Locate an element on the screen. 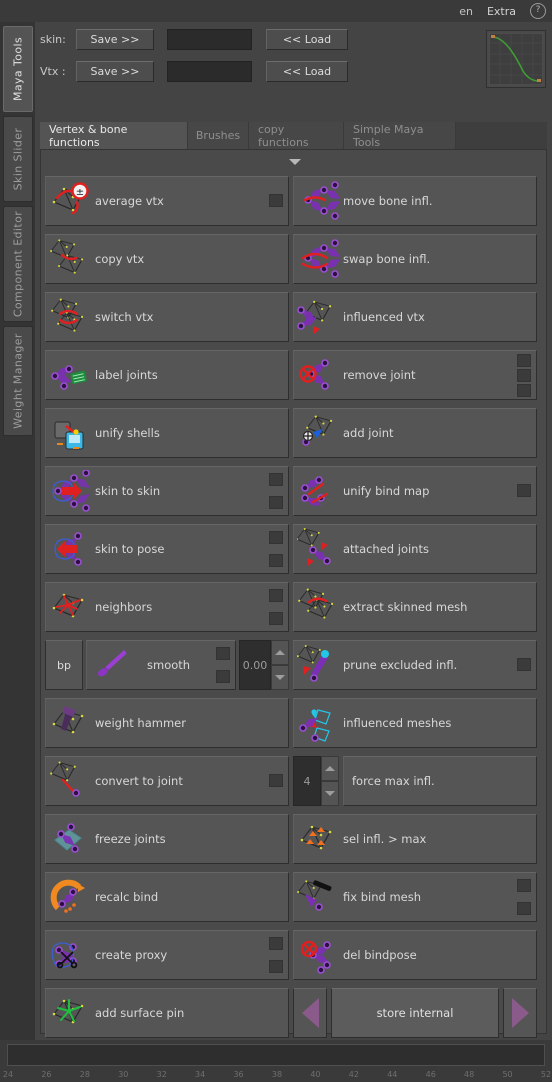 This screenshot has width=552, height=1082. right-cell: swap bone infl. is located at coordinates (415, 259).